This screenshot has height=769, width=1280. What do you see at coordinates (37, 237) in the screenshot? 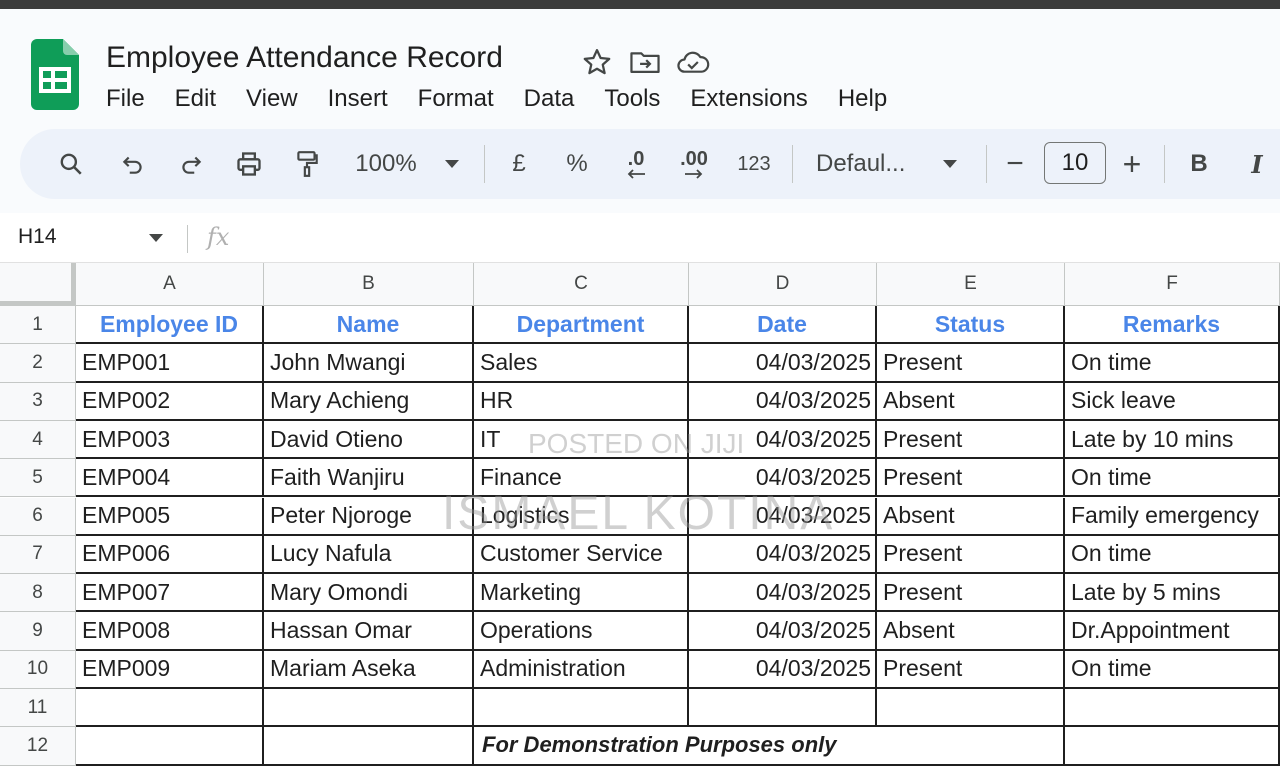
I see `name-box: H14` at bounding box center [37, 237].